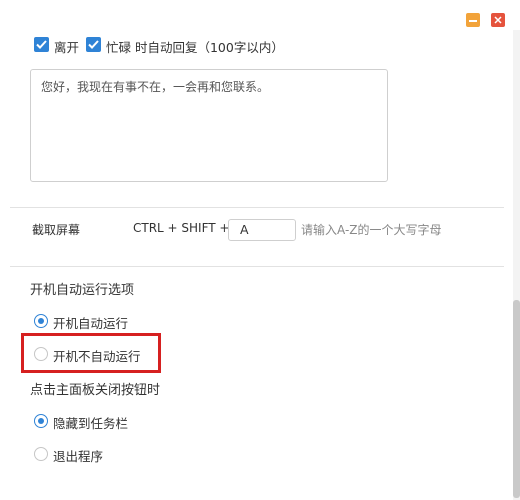 The image size is (520, 500). I want to click on startup-section-title: 开机自动运行选项, so click(82, 290).